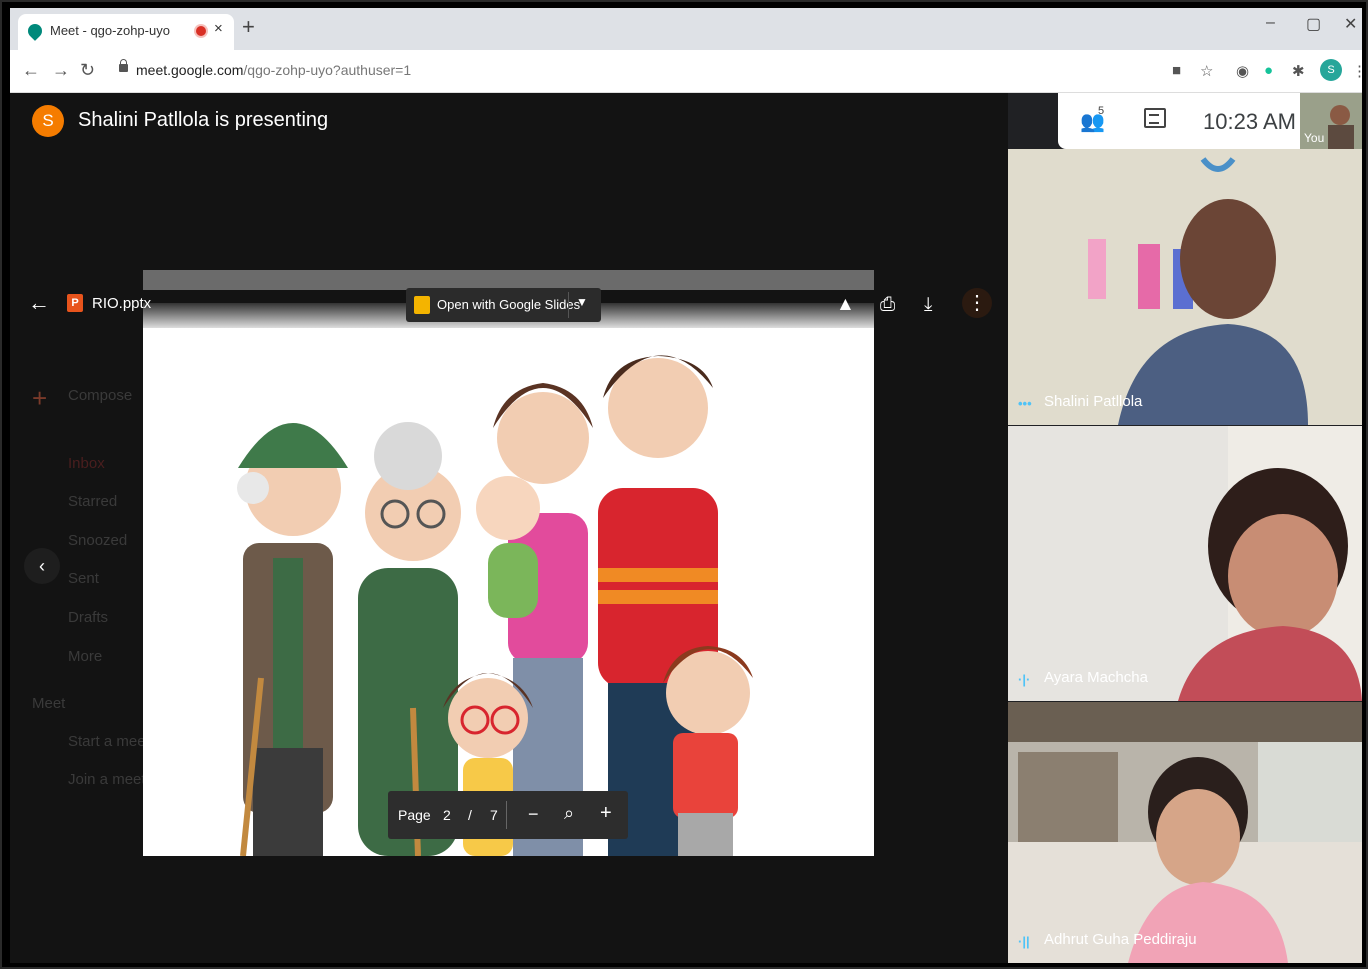 The height and width of the screenshot is (969, 1368). What do you see at coordinates (447, 815) in the screenshot?
I see `current-page: 2` at bounding box center [447, 815].